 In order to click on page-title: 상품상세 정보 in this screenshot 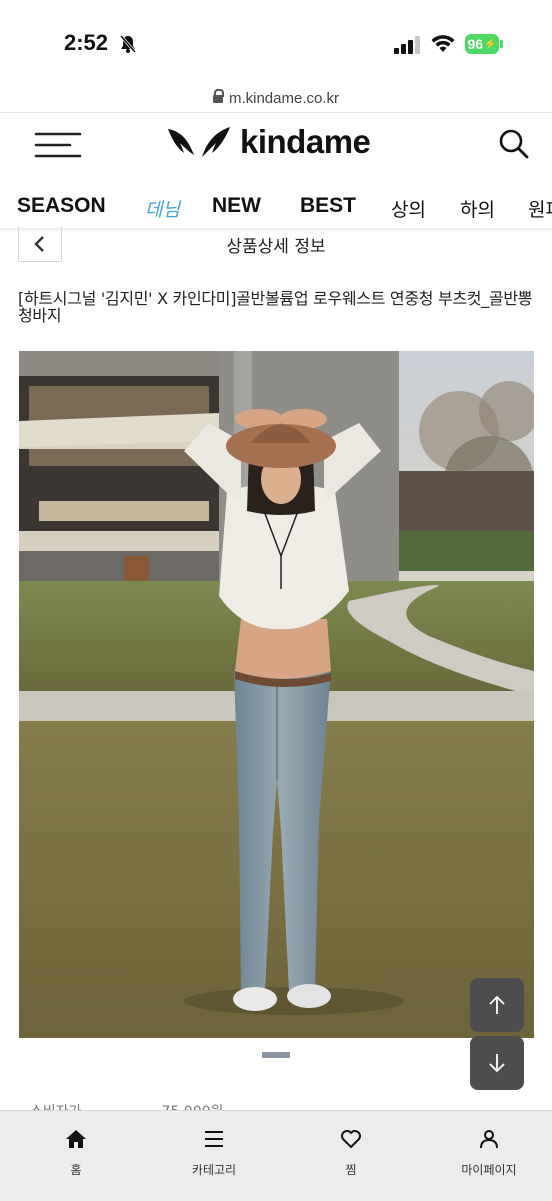, I will do `click(276, 247)`.